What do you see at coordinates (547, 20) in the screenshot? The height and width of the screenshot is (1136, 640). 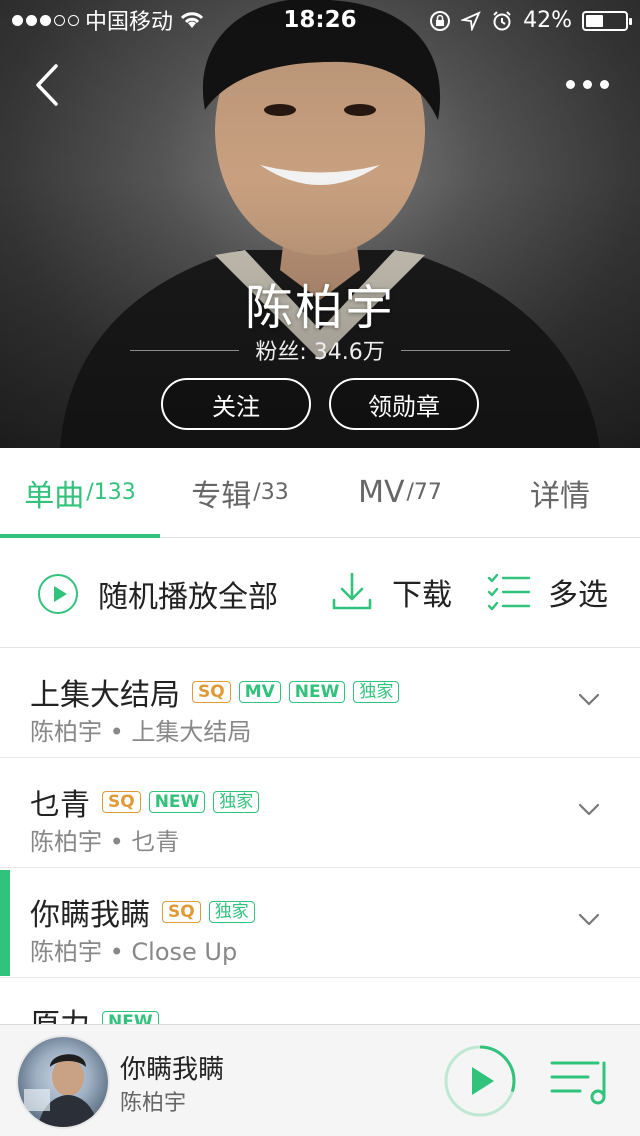 I see `battery-percent: 42%` at bounding box center [547, 20].